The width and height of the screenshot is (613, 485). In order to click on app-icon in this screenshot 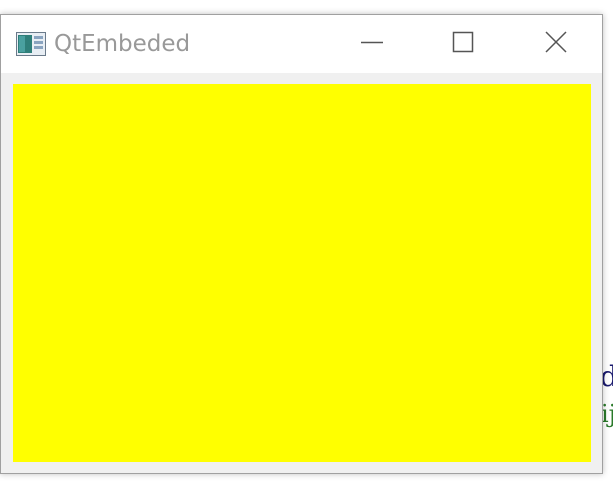, I will do `click(31, 44)`.